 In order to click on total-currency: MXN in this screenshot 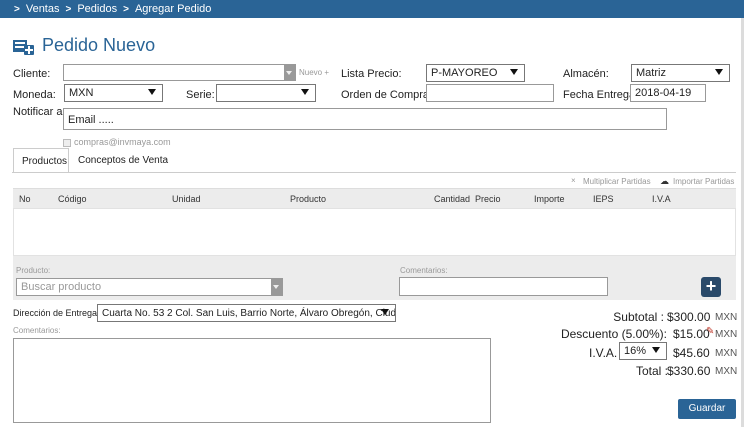, I will do `click(726, 371)`.